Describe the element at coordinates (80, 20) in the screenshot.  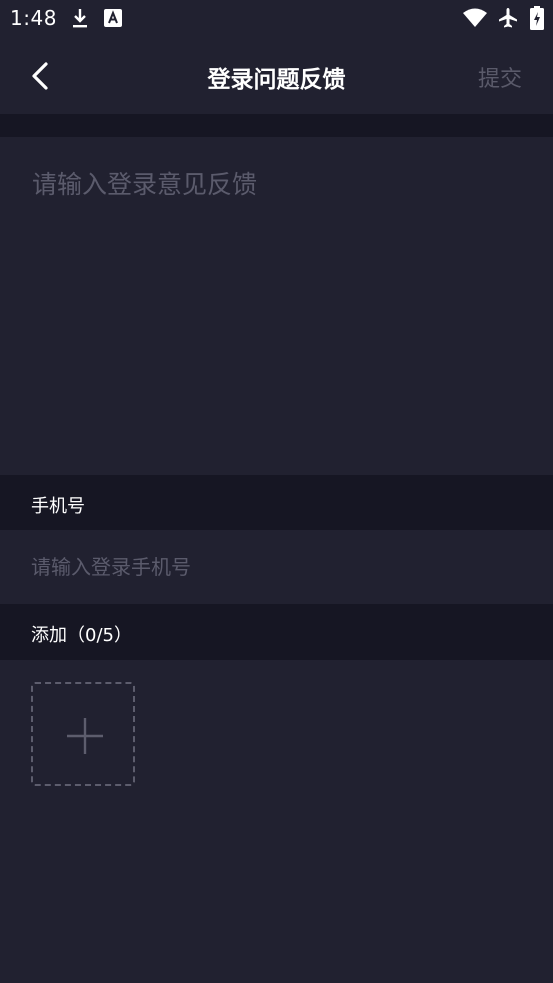
I see `download-icon` at that location.